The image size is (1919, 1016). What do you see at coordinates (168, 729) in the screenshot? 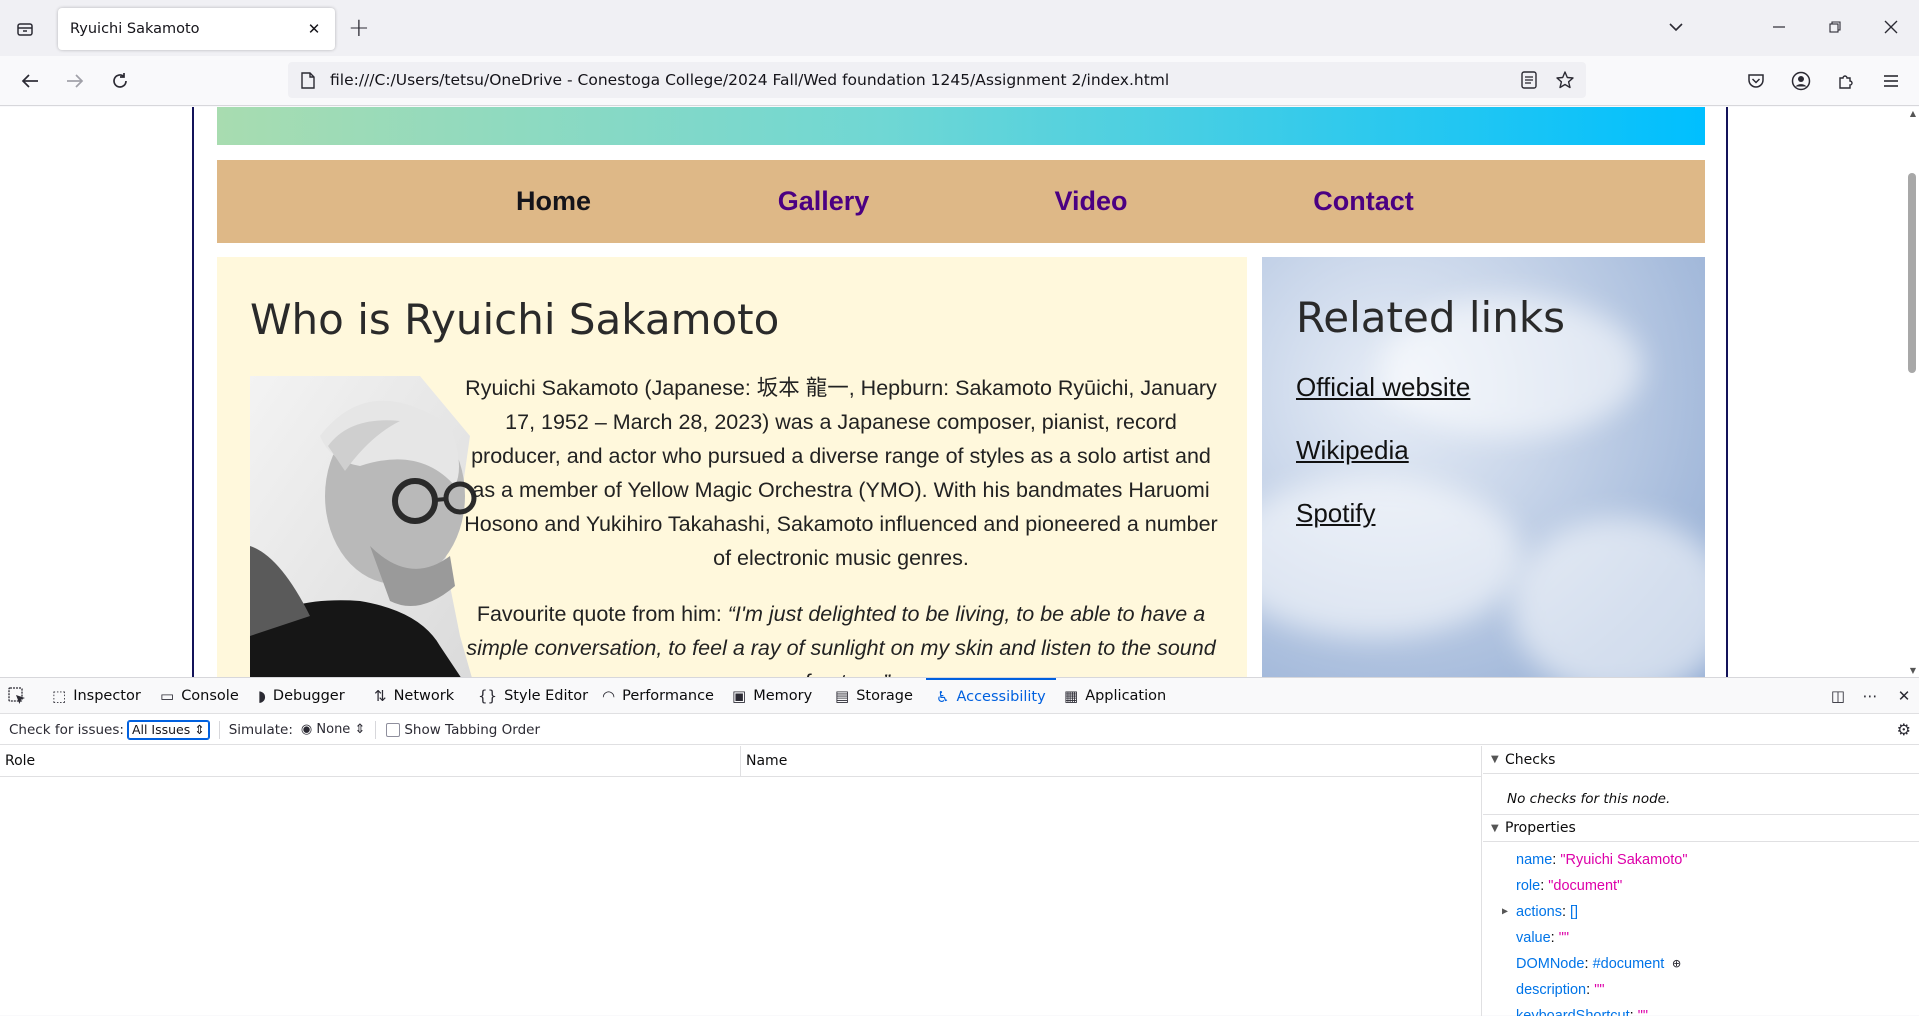
I see `check-issues-select: All Issues ⇕` at bounding box center [168, 729].